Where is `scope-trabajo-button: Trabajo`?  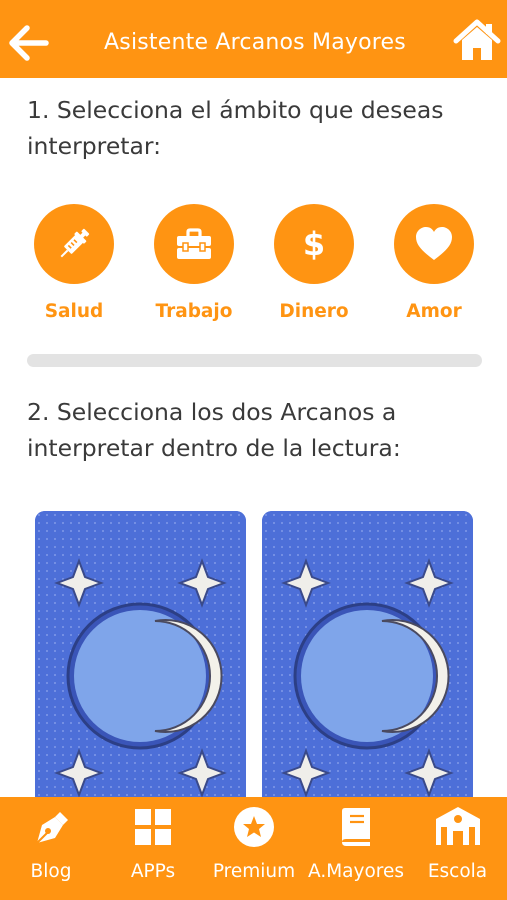 scope-trabajo-button: Trabajo is located at coordinates (194, 263).